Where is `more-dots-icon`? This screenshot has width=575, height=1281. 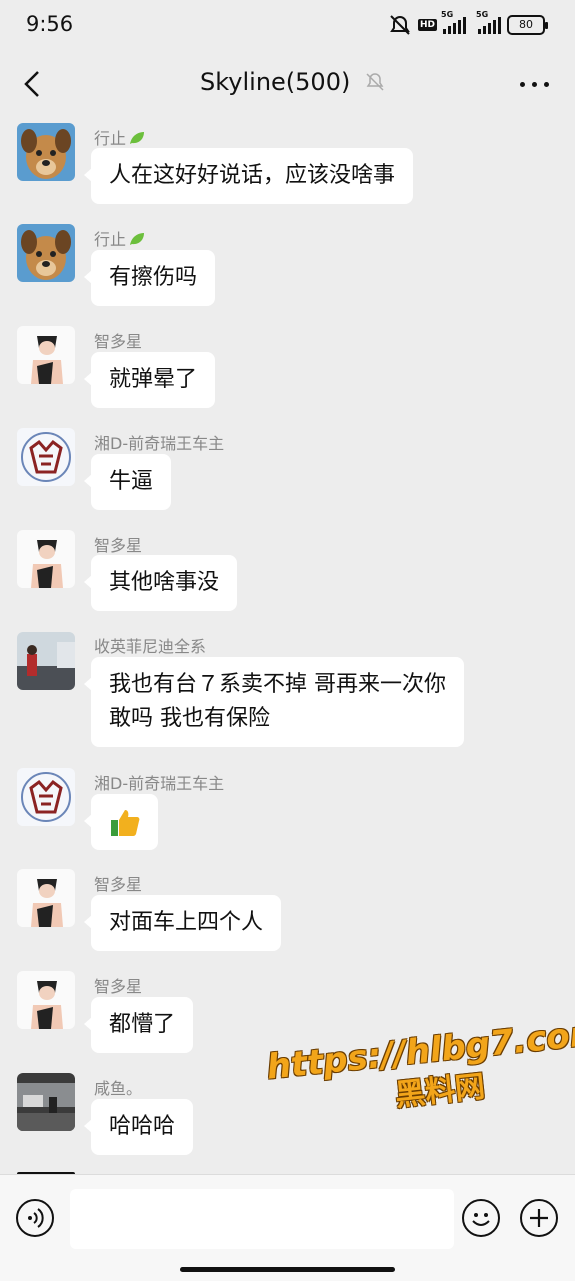
more-dots-icon is located at coordinates (534, 84).